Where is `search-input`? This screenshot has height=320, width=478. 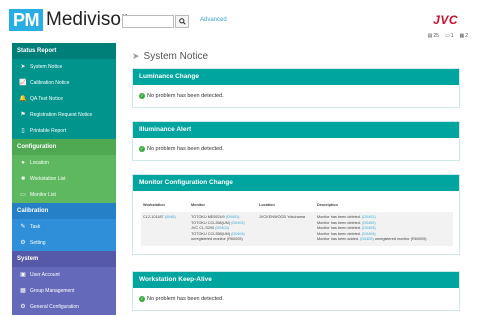 search-input is located at coordinates (148, 21).